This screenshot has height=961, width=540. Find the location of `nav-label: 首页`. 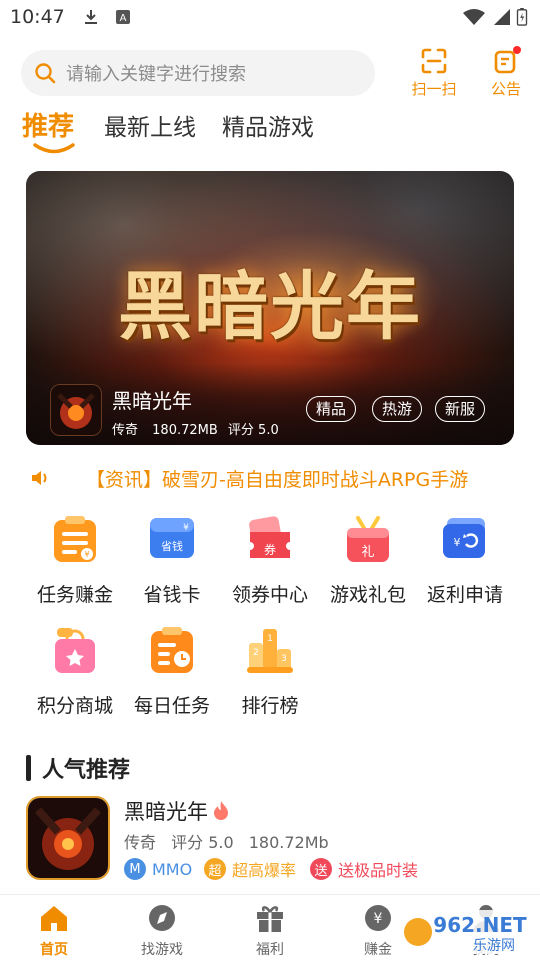

nav-label: 首页 is located at coordinates (54, 950).